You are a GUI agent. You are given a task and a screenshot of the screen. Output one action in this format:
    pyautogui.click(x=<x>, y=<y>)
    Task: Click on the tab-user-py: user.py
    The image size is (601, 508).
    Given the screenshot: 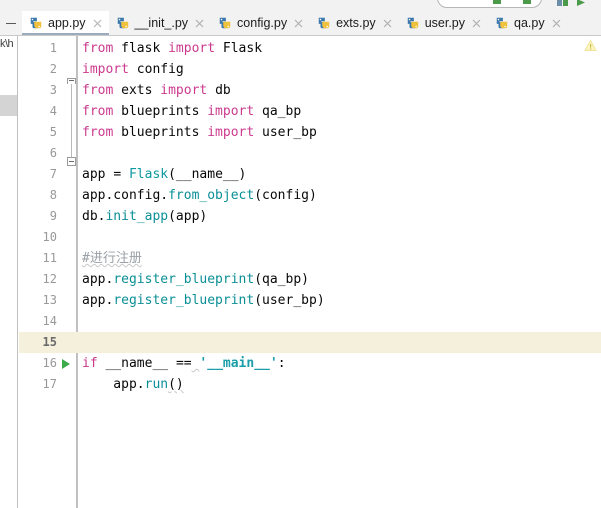 What is the action you would take?
    pyautogui.click(x=443, y=23)
    